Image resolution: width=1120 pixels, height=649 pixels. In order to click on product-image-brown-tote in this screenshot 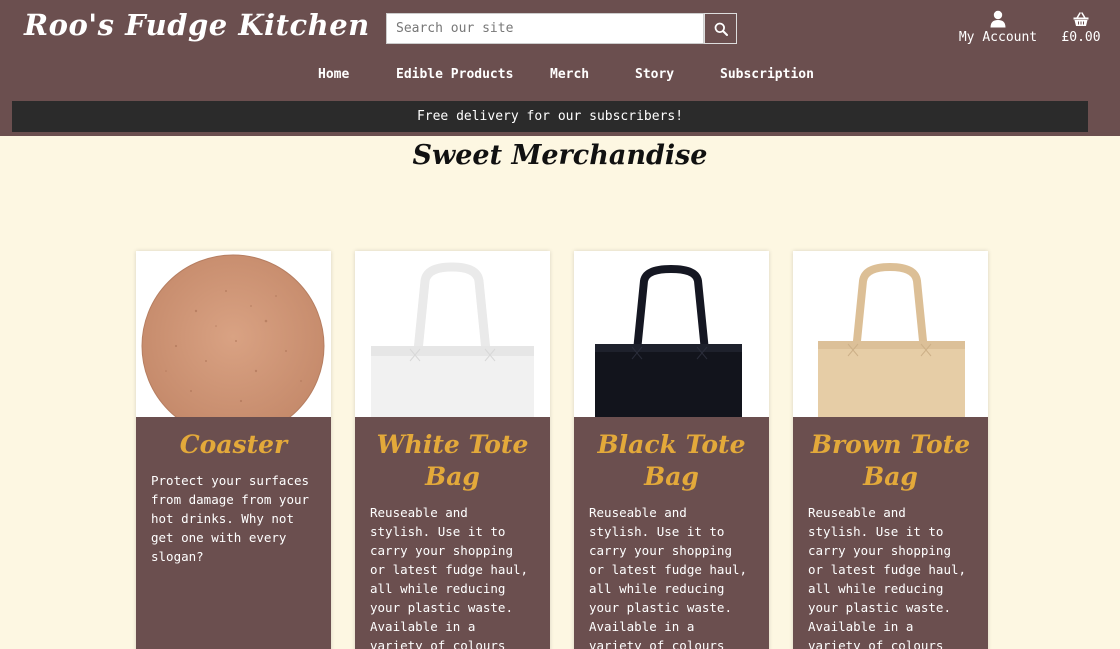, I will do `click(890, 334)`.